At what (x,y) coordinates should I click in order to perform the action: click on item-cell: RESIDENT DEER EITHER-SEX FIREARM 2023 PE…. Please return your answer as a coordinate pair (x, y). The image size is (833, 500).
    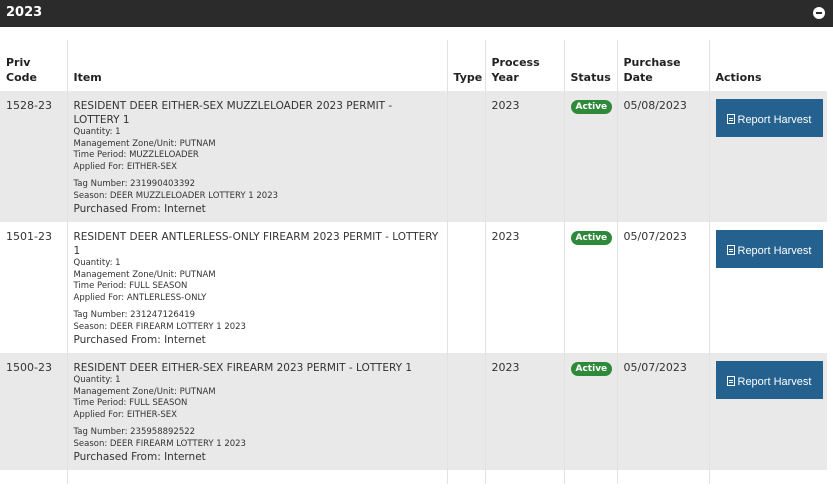
    Looking at the image, I should click on (257, 411).